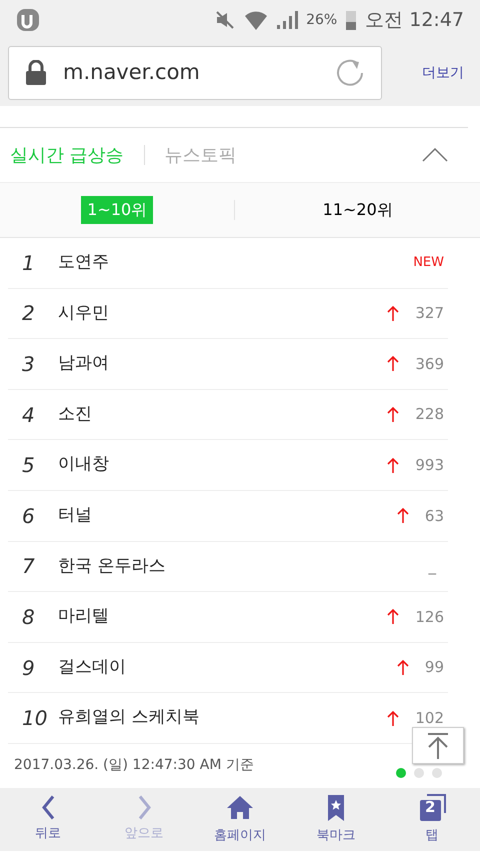  Describe the element at coordinates (75, 516) in the screenshot. I see `keyword-link: 터널` at that location.